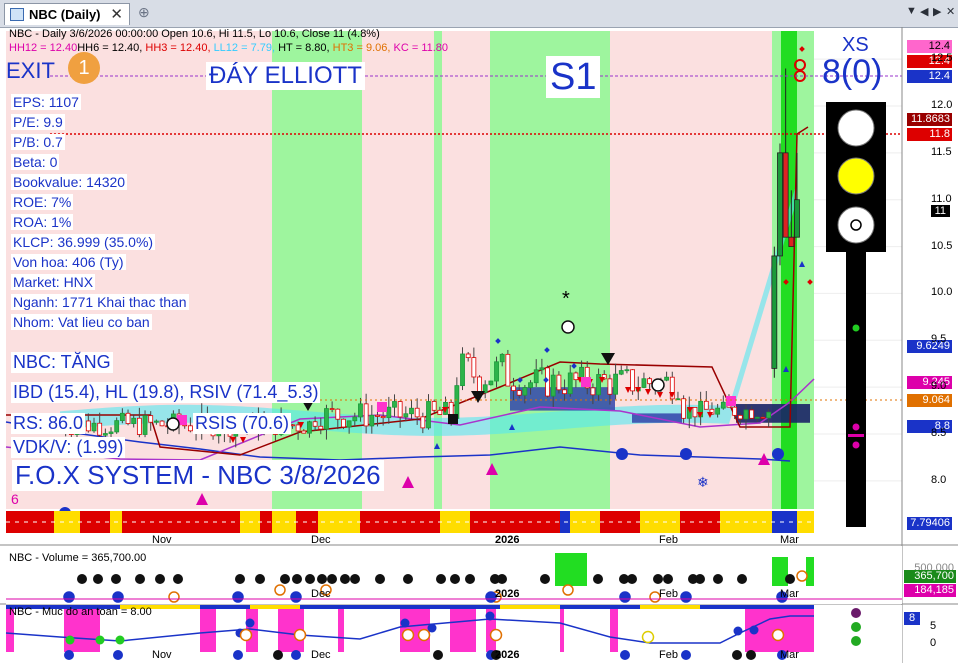  I want to click on y-tick-label: 11.0, so click(941, 198).